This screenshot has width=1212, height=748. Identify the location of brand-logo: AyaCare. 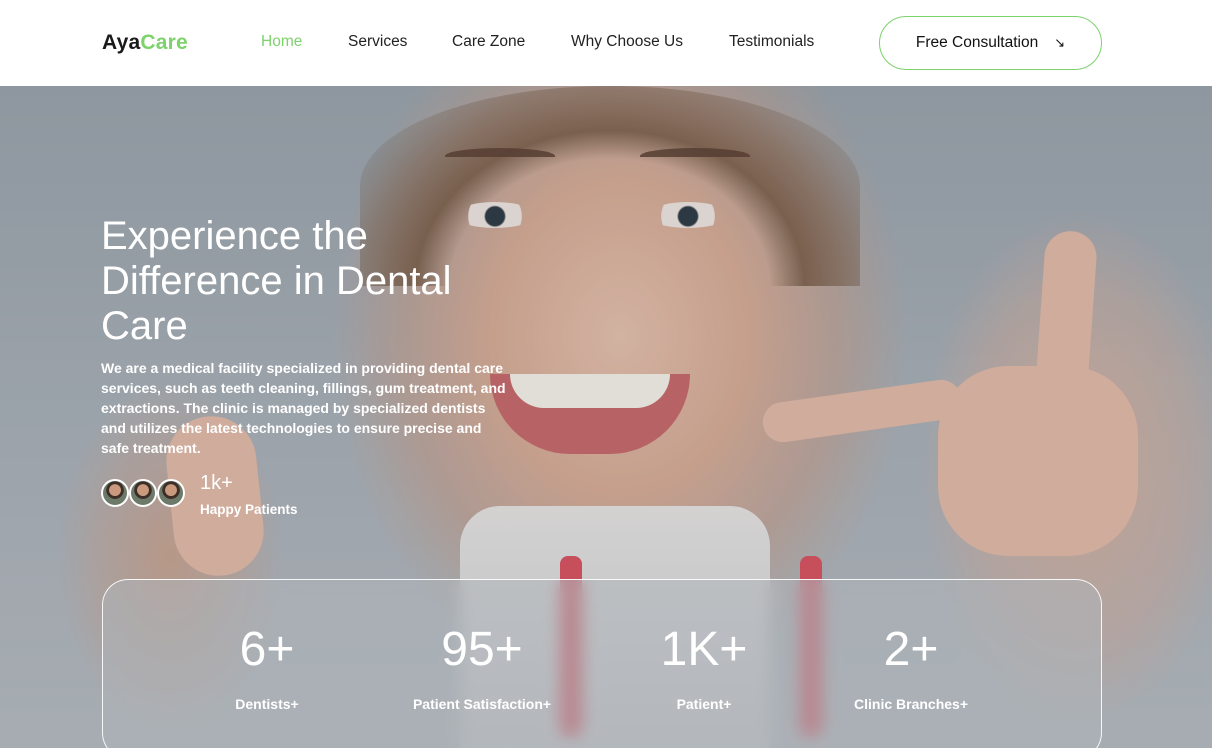
(145, 43).